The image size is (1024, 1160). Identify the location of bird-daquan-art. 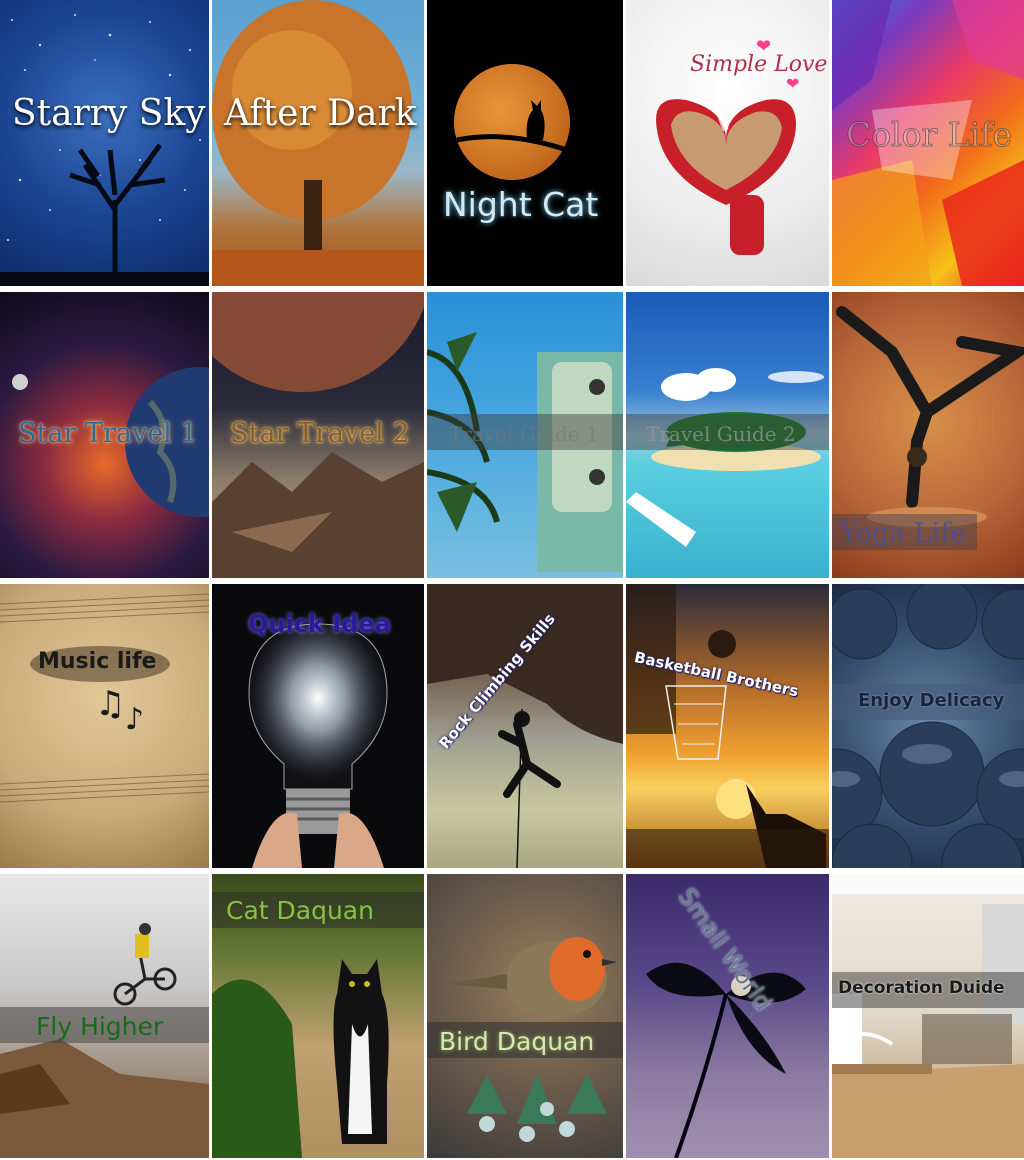
(532, 1039).